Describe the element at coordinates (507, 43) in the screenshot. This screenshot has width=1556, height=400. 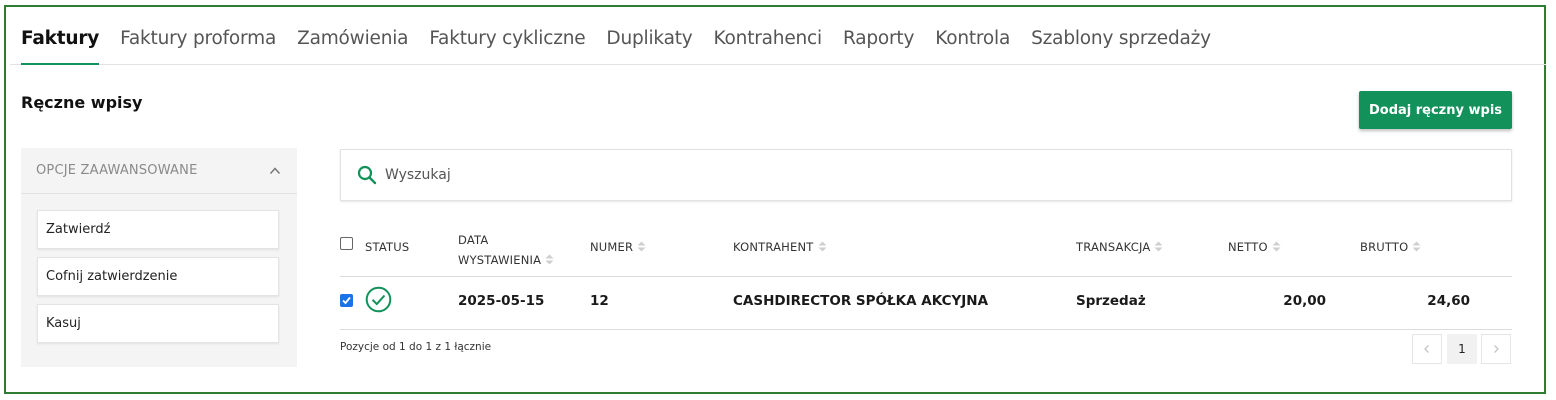
I see `tab-faktury-cykliczne: Faktury cykliczne` at that location.